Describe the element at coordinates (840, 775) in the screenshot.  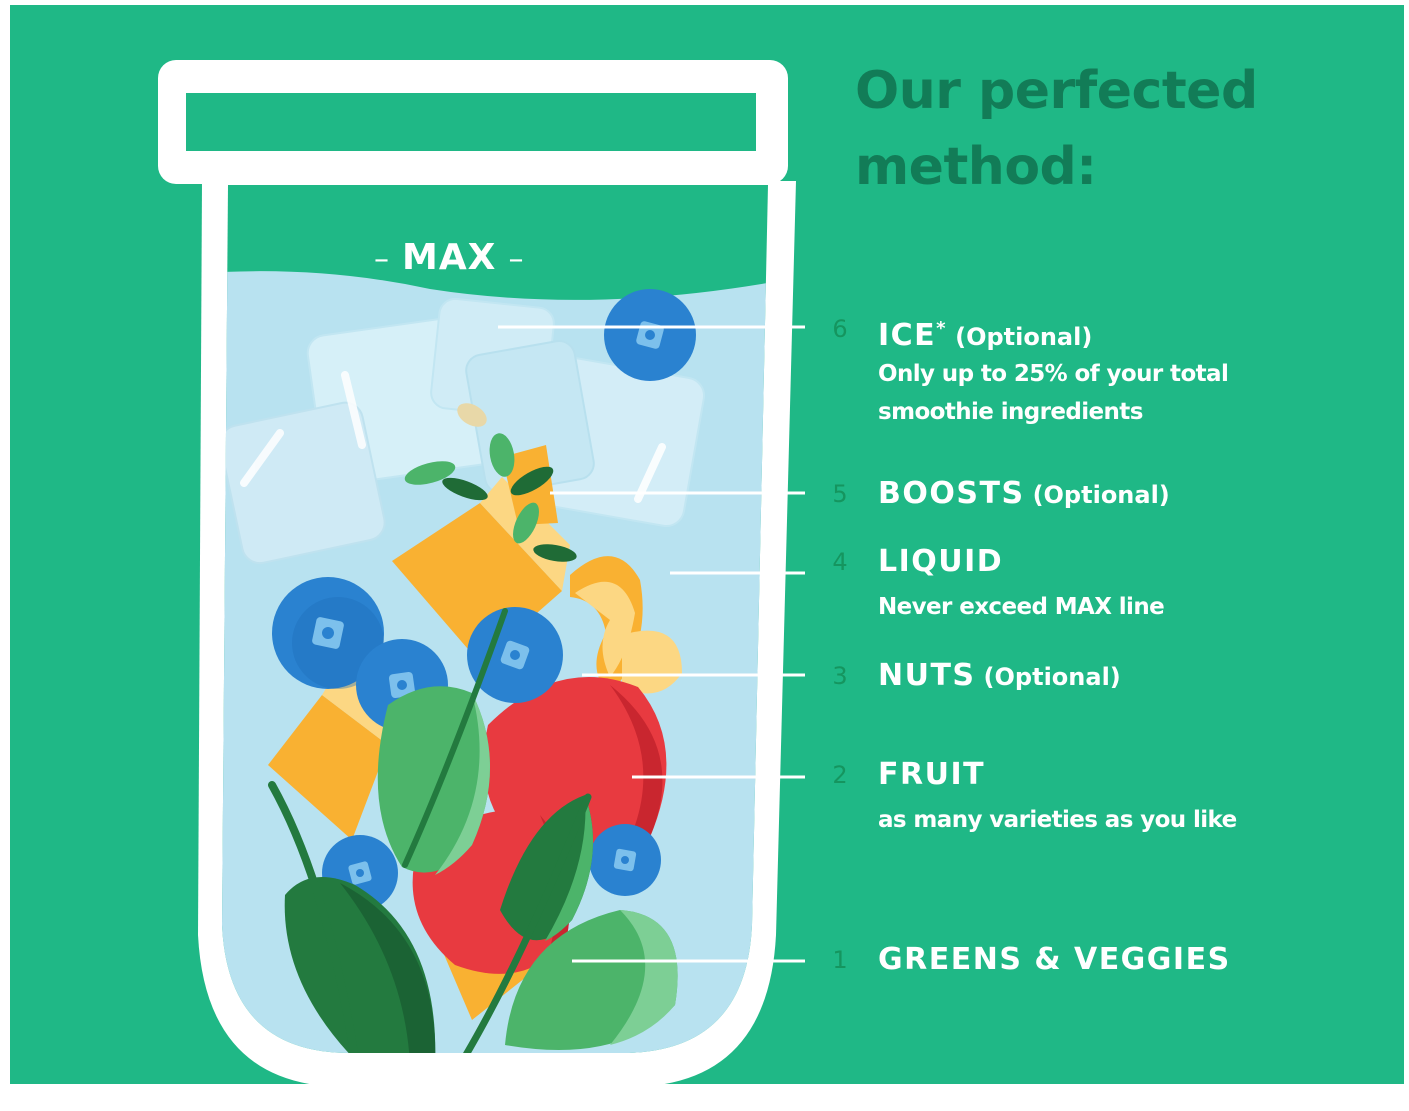
I see `step-number: 2` at that location.